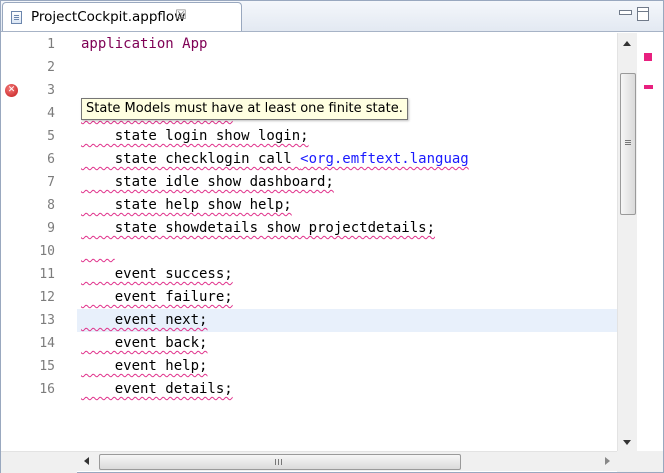 The height and width of the screenshot is (473, 664). Describe the element at coordinates (47, 366) in the screenshot. I see `line-number: 15` at that location.